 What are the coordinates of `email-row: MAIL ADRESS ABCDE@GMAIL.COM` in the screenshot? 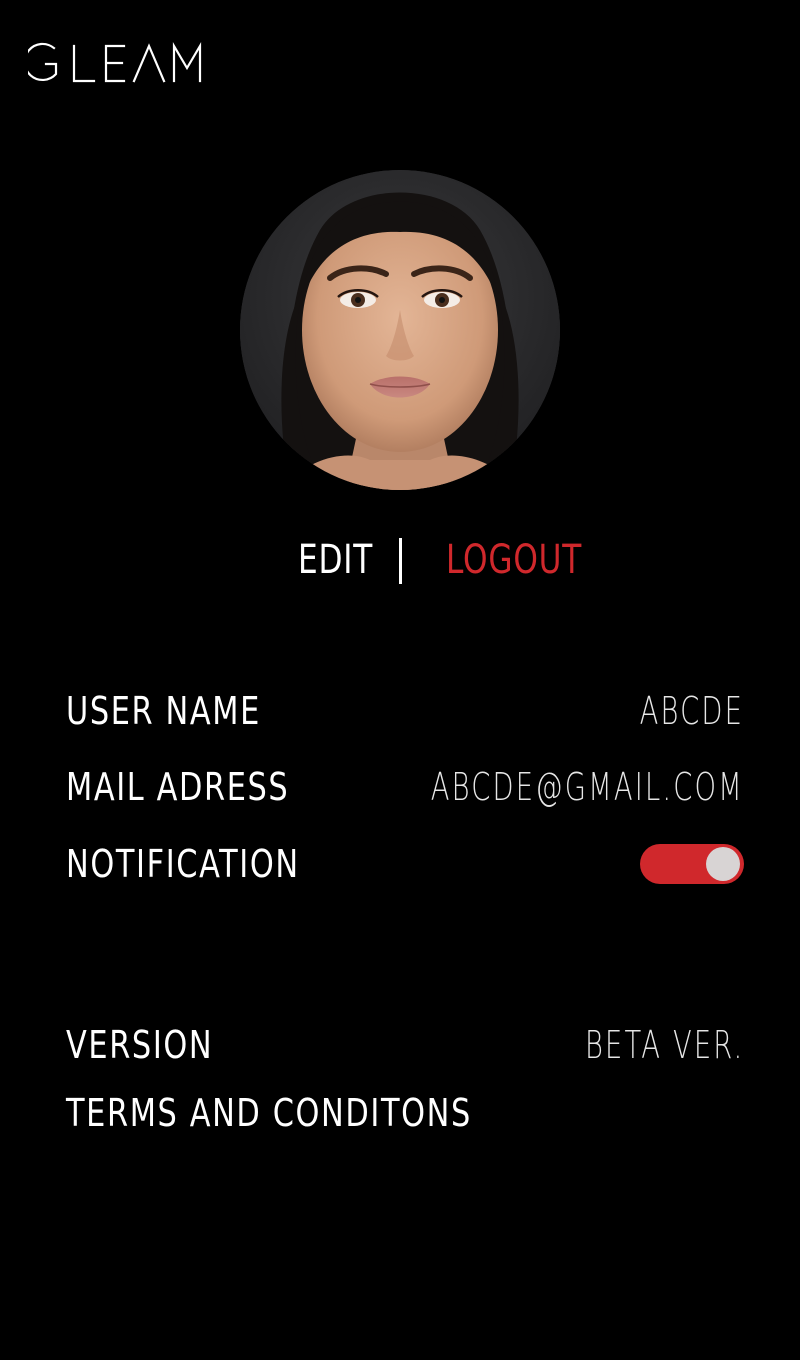 It's located at (405, 787).